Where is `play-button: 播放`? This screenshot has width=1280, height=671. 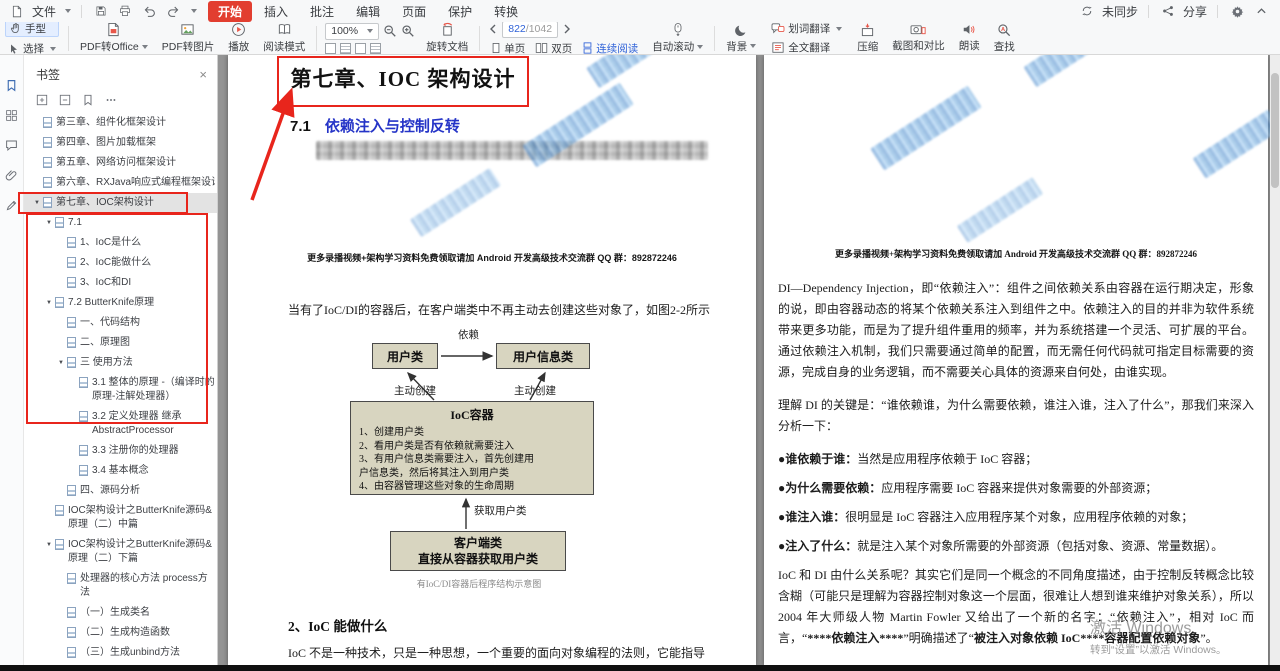
play-button: 播放 is located at coordinates (238, 38).